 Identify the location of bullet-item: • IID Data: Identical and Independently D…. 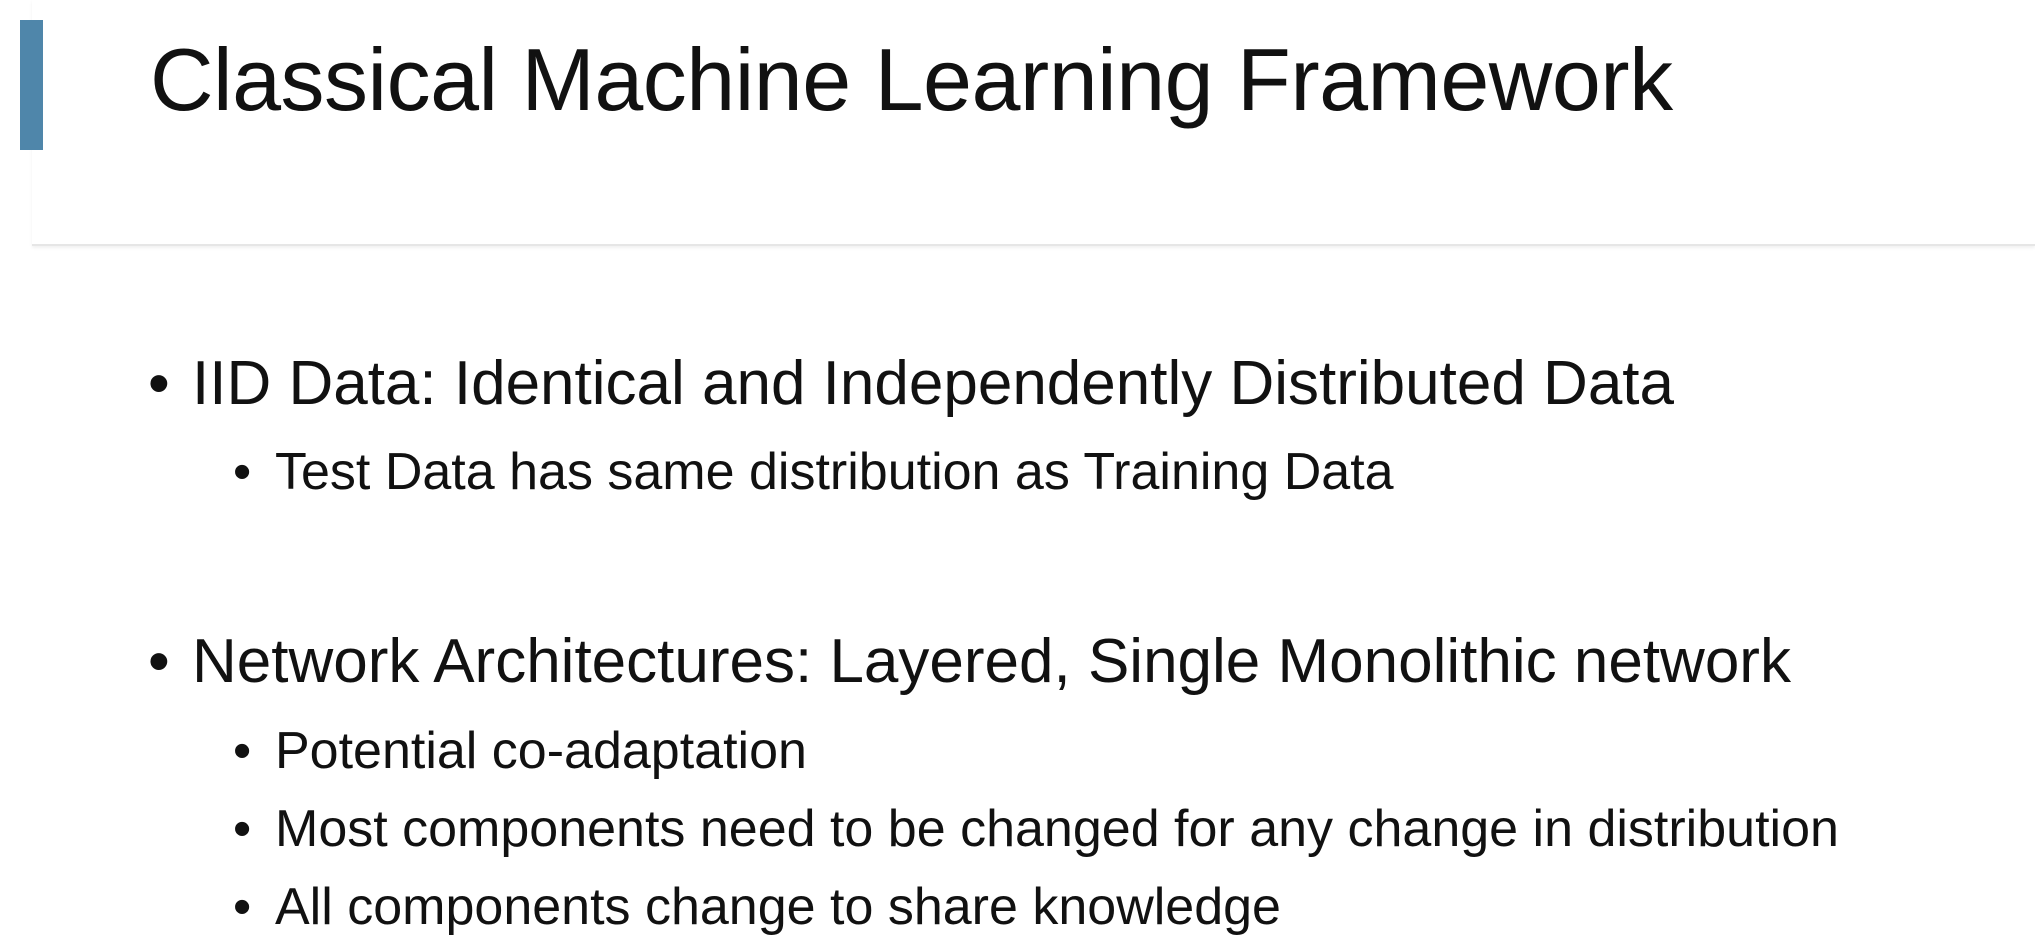
(911, 384).